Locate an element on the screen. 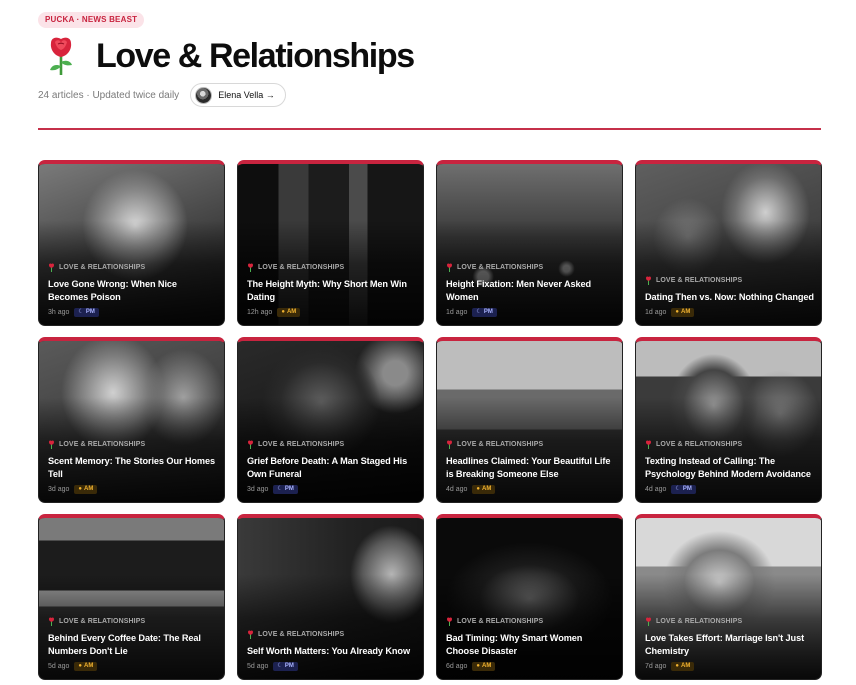  author-link-button: Elena Vella → is located at coordinates (238, 95).